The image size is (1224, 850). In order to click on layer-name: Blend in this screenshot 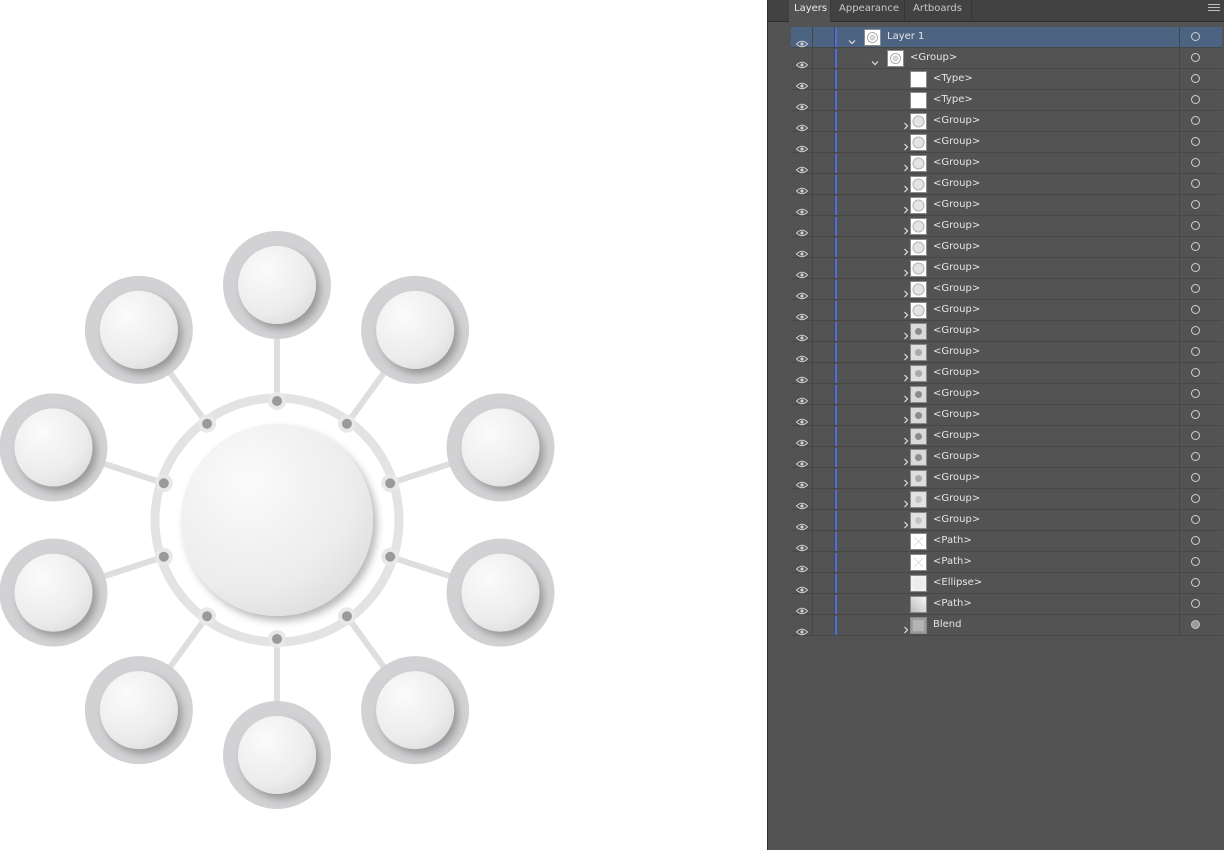, I will do `click(947, 625)`.